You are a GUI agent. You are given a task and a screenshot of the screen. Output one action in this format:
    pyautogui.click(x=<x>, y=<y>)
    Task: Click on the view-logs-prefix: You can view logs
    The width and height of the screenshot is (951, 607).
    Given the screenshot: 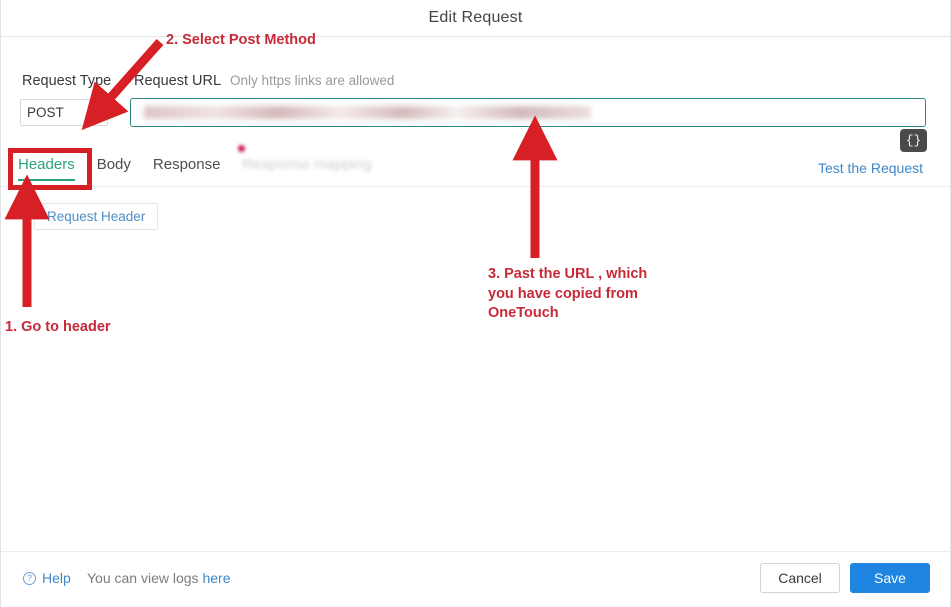 What is the action you would take?
    pyautogui.click(x=145, y=578)
    